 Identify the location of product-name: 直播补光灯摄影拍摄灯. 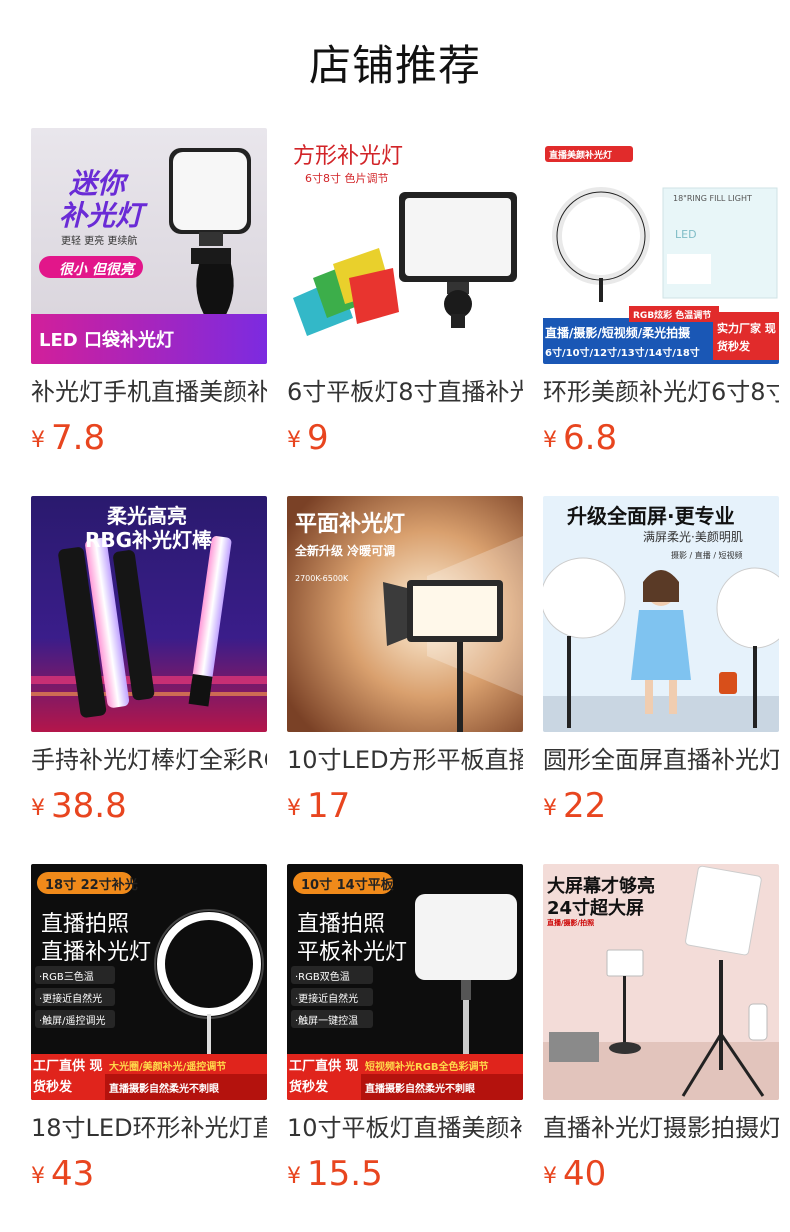
(661, 1128).